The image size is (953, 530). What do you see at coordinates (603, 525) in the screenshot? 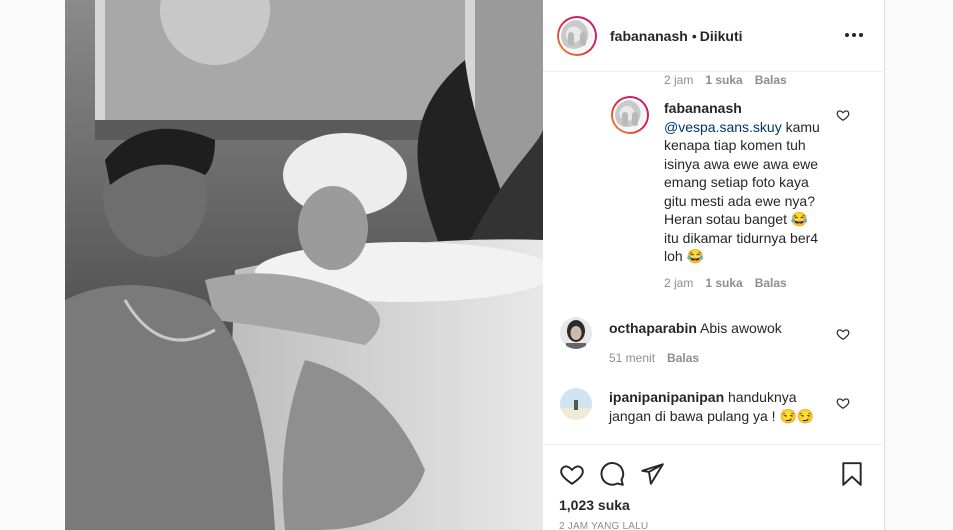
I see `post-timestamp: 2 JAM YANG LALU` at bounding box center [603, 525].